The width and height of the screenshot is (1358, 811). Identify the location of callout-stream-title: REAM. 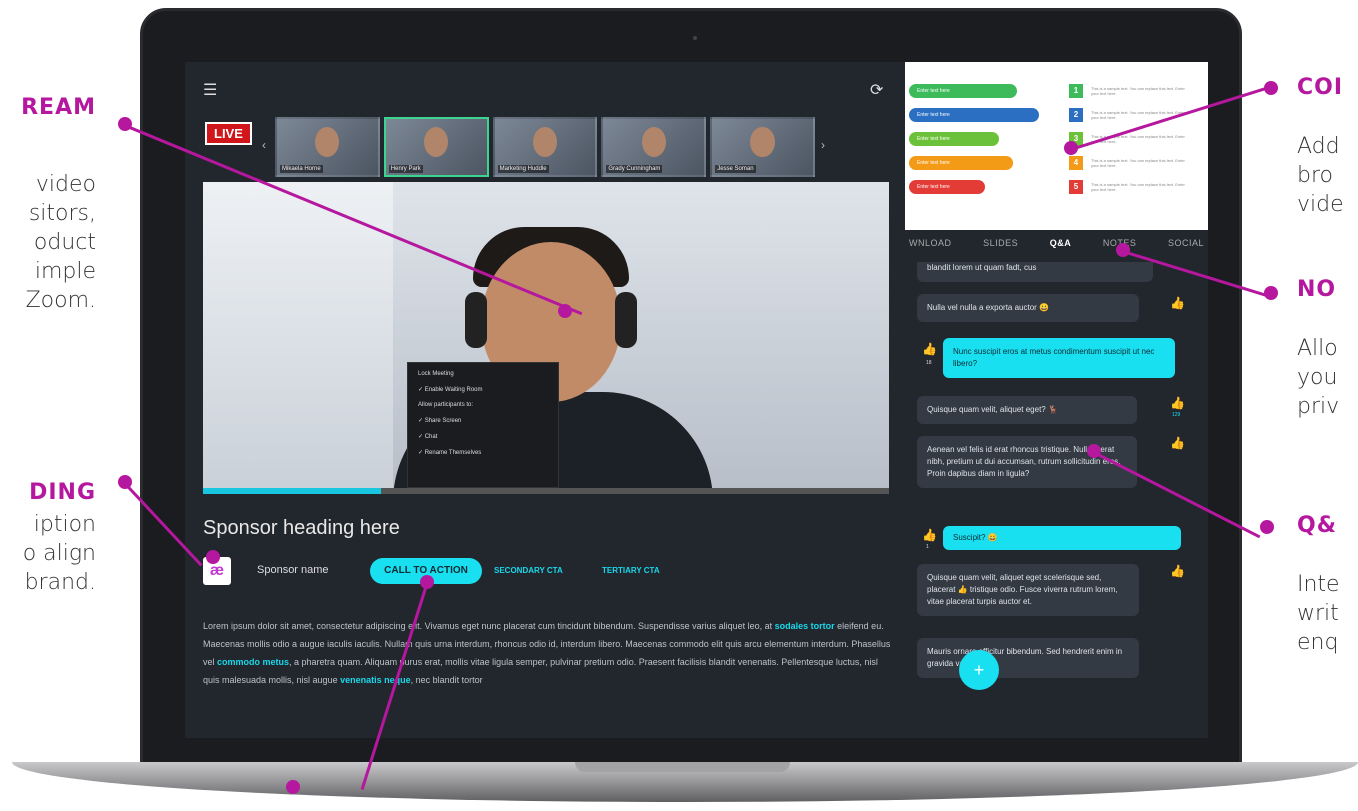
(58, 107).